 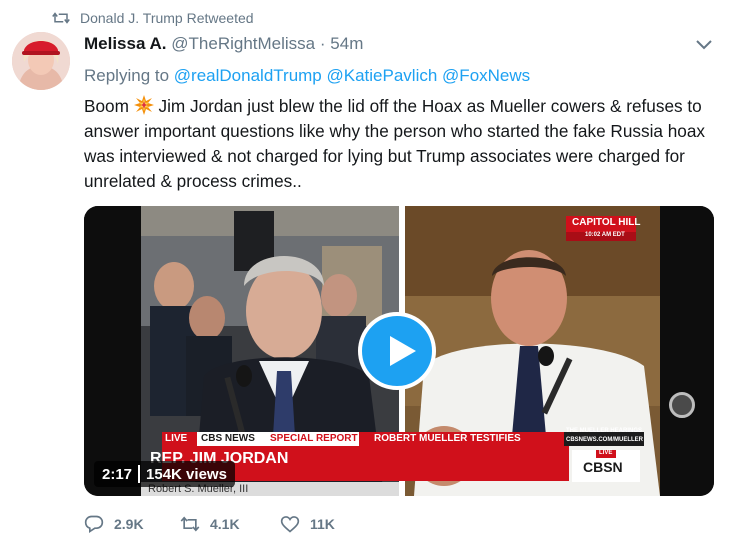 What do you see at coordinates (167, 18) in the screenshot?
I see `retweet-notice-text: Donald J. Trump Retweeted` at bounding box center [167, 18].